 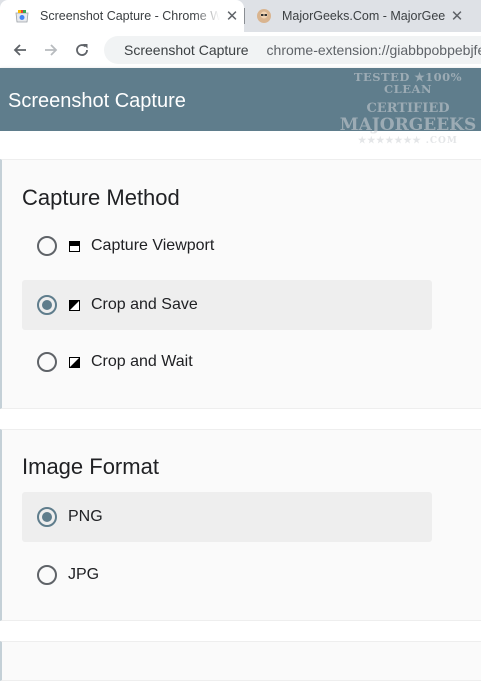 I want to click on option-label: JPG, so click(x=84, y=574).